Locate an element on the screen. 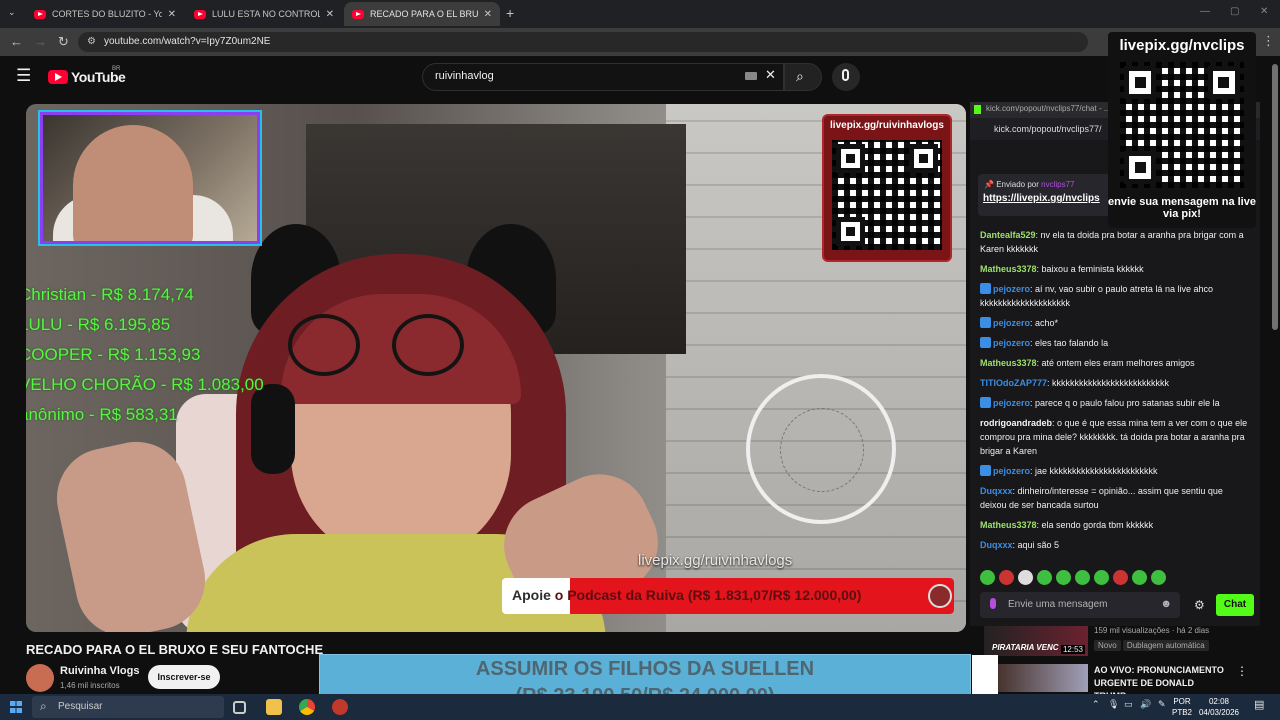  channel-avatar is located at coordinates (40, 678).